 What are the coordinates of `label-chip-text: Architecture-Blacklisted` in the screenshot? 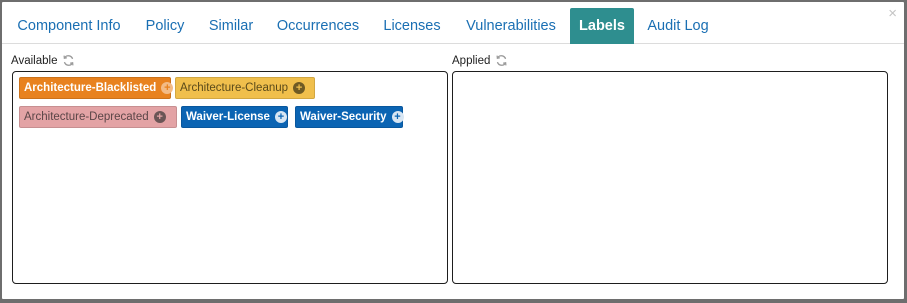 It's located at (90, 88).